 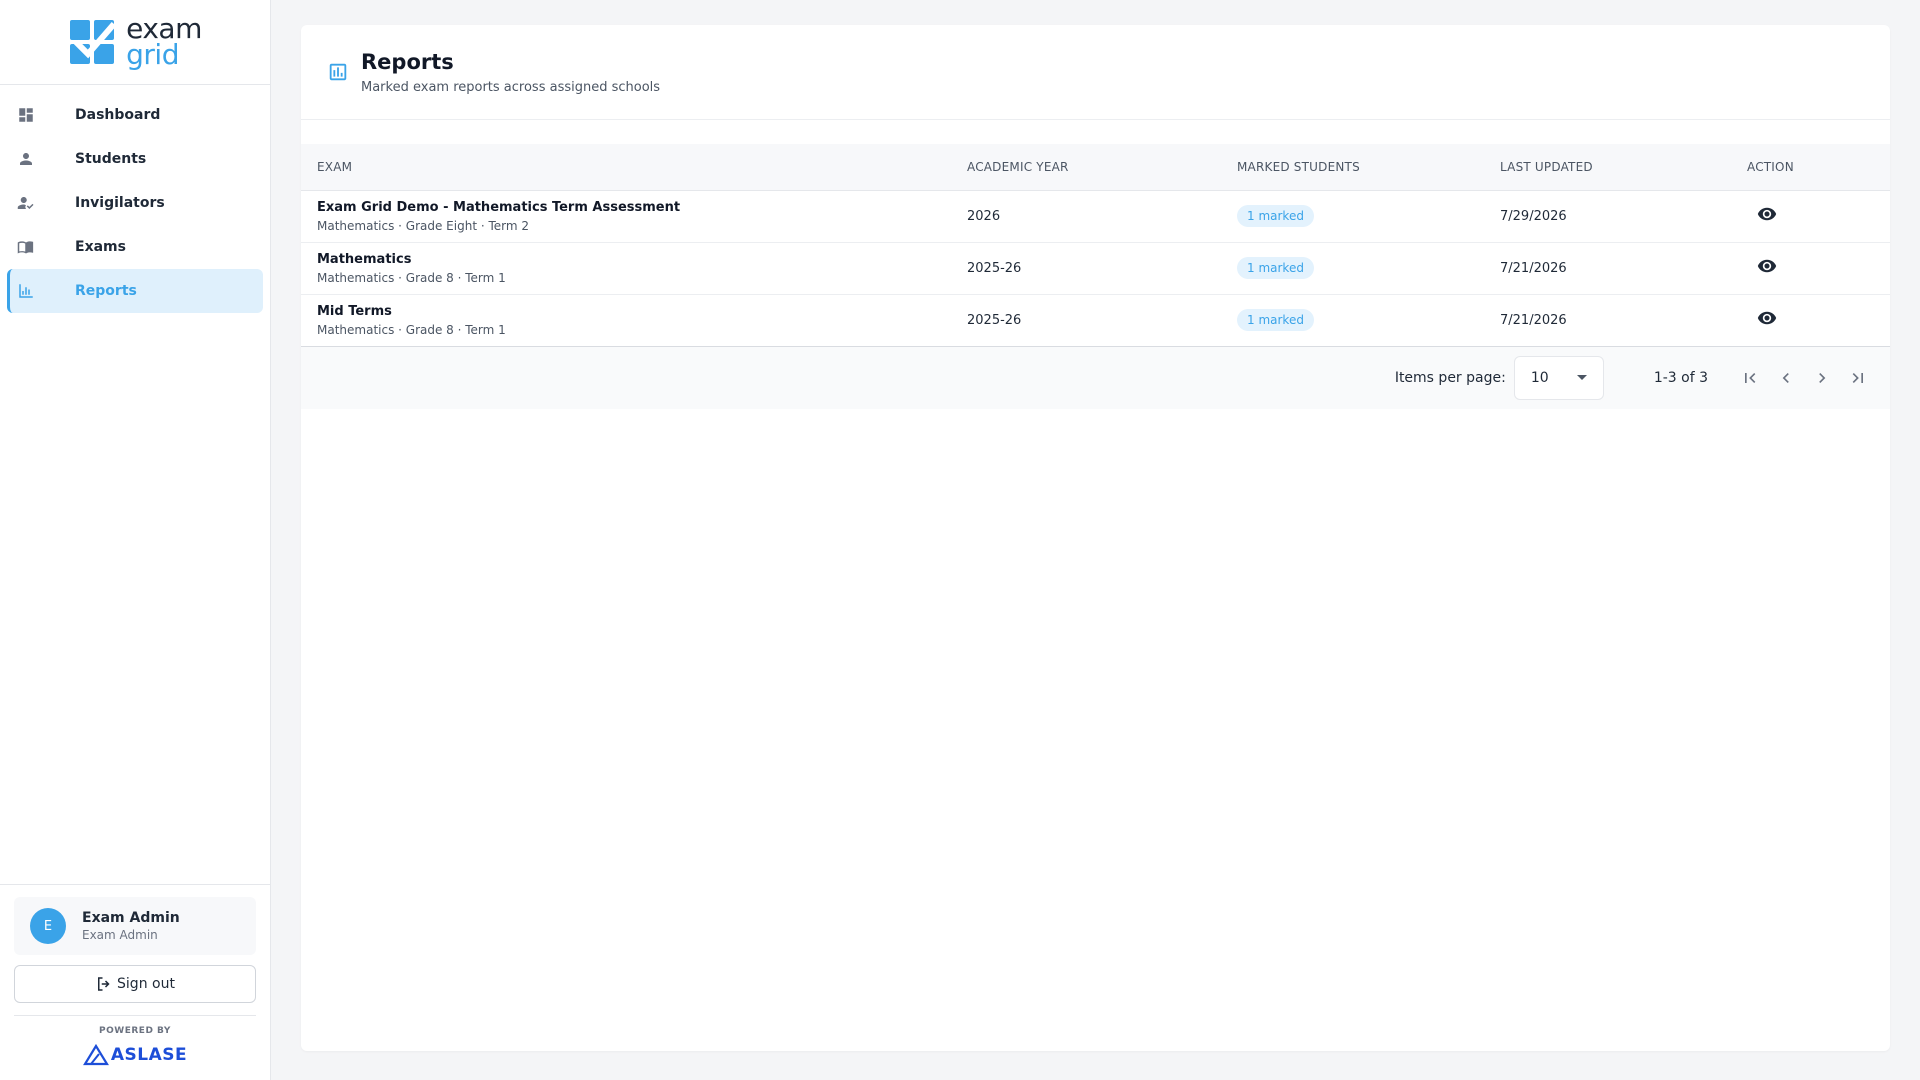 What do you see at coordinates (1539, 377) in the screenshot?
I see `items-per-page-value: 10` at bounding box center [1539, 377].